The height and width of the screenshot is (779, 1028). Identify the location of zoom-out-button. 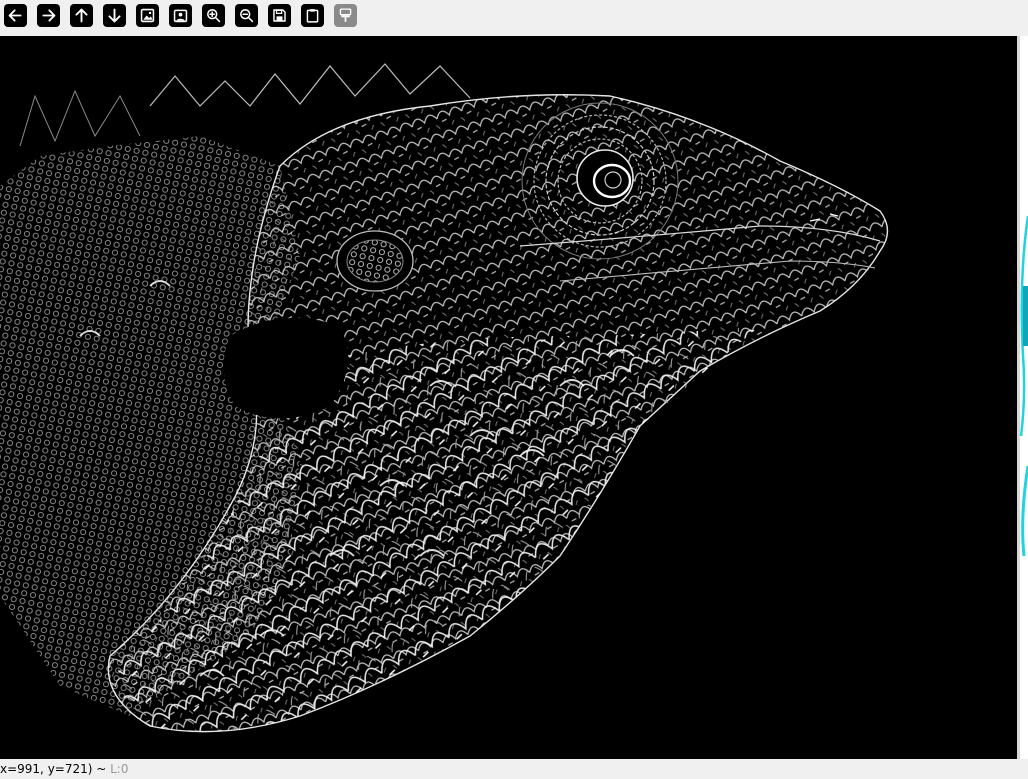
(246, 15).